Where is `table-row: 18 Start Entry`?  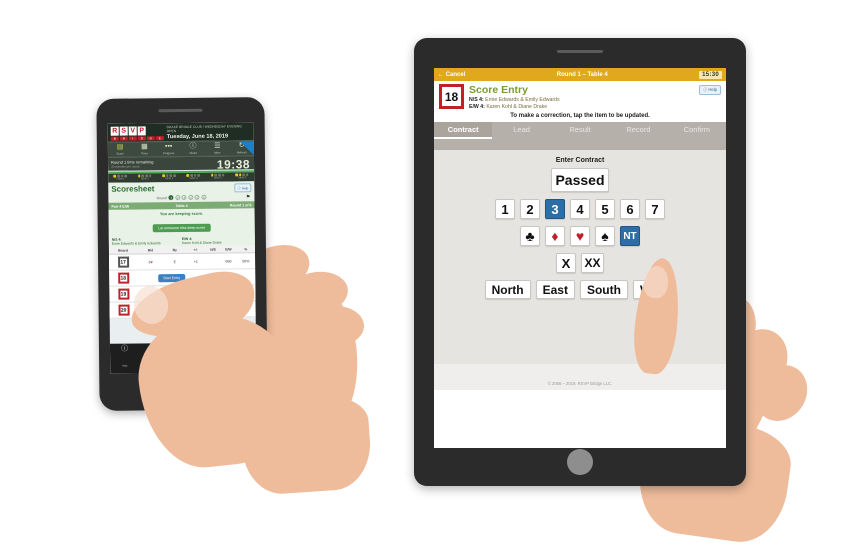 table-row: 18 Start Entry is located at coordinates (182, 277).